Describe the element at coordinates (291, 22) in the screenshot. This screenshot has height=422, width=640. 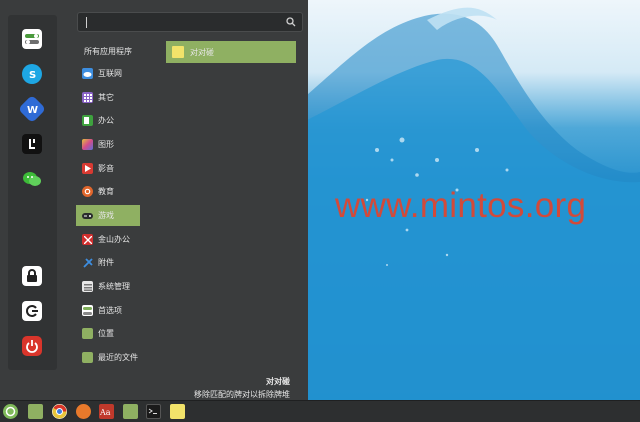
I see `search-icon` at that location.